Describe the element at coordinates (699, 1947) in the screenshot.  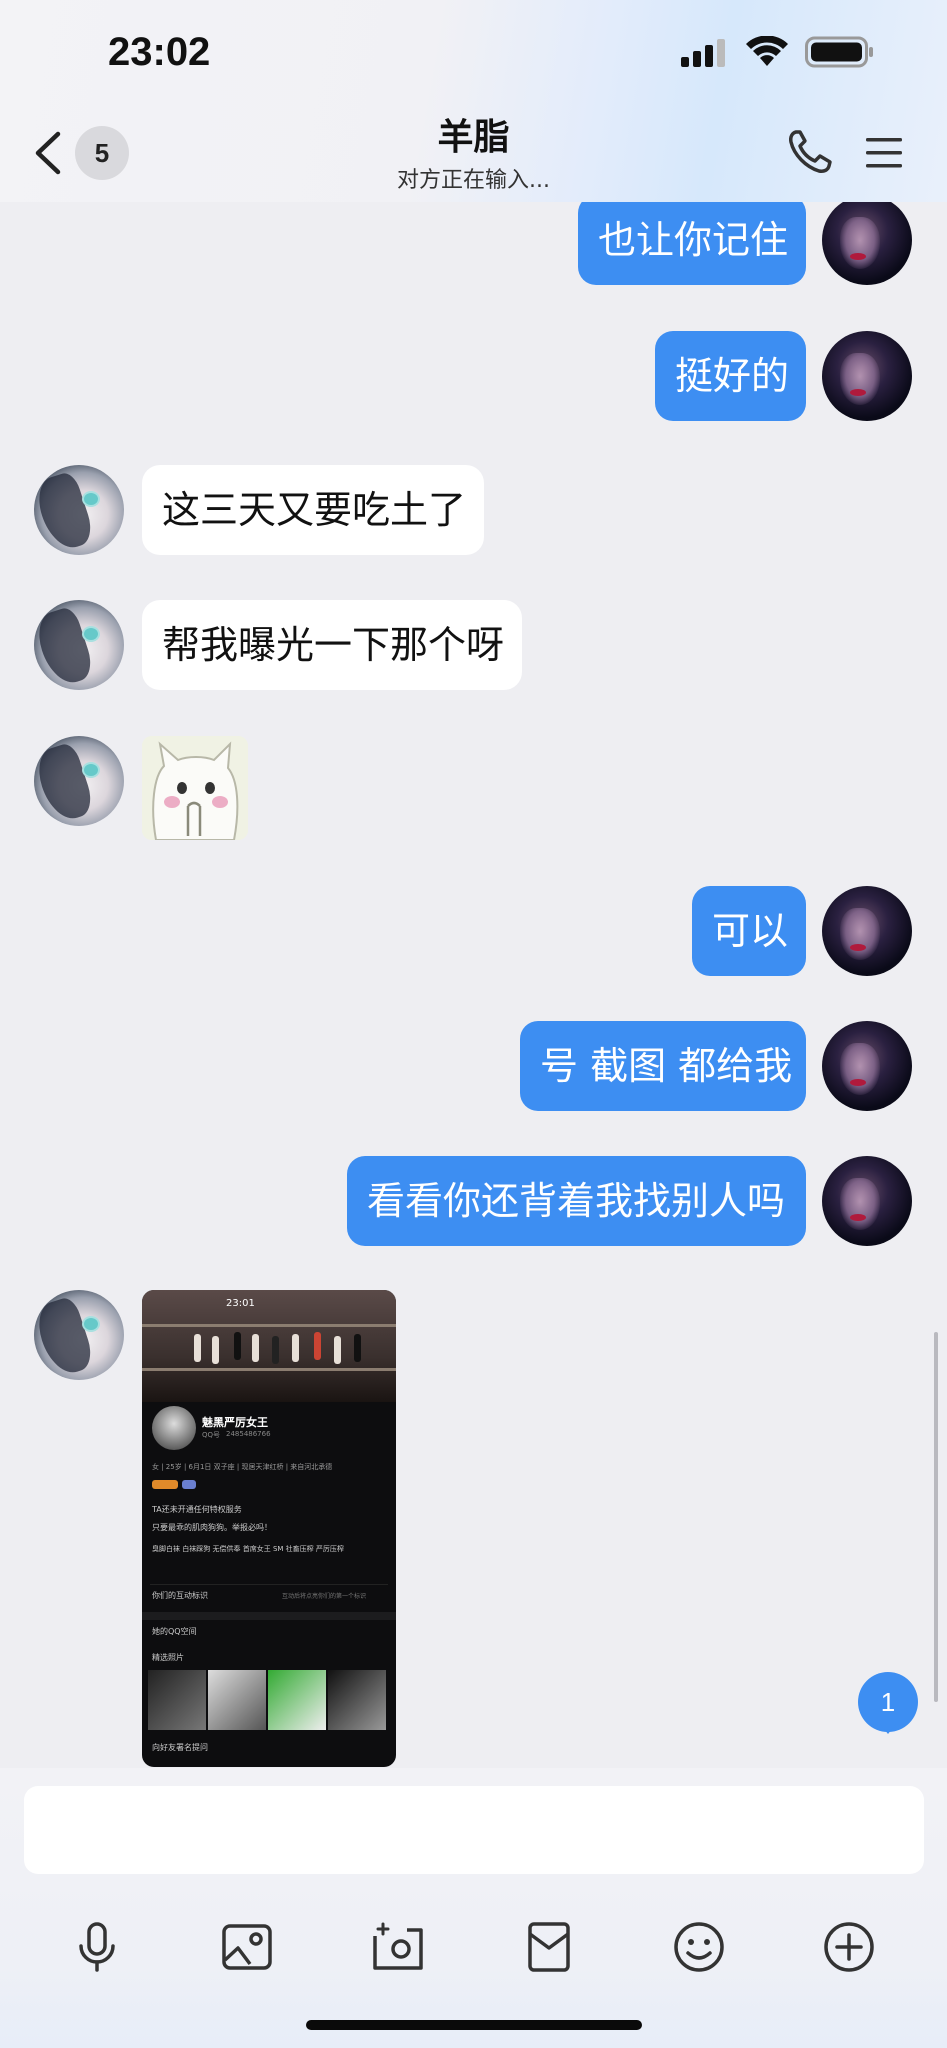
I see `emoji-icon` at that location.